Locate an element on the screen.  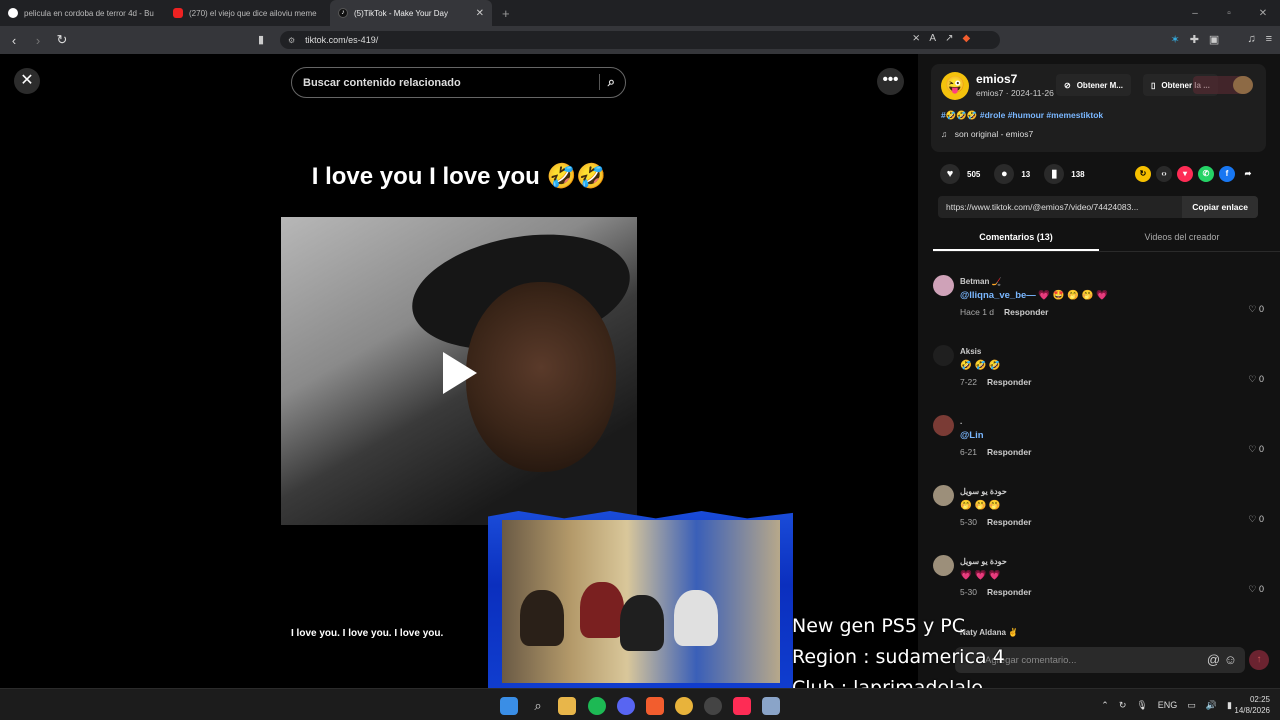
like-button: ♥ 505 is located at coordinates (960, 174).